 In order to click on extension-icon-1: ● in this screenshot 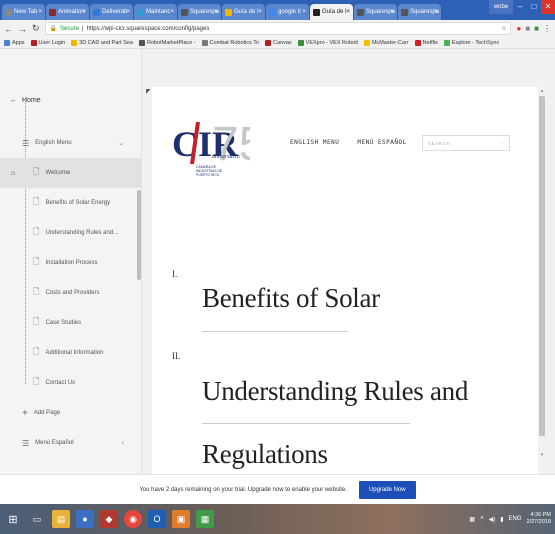, I will do `click(518, 28)`.